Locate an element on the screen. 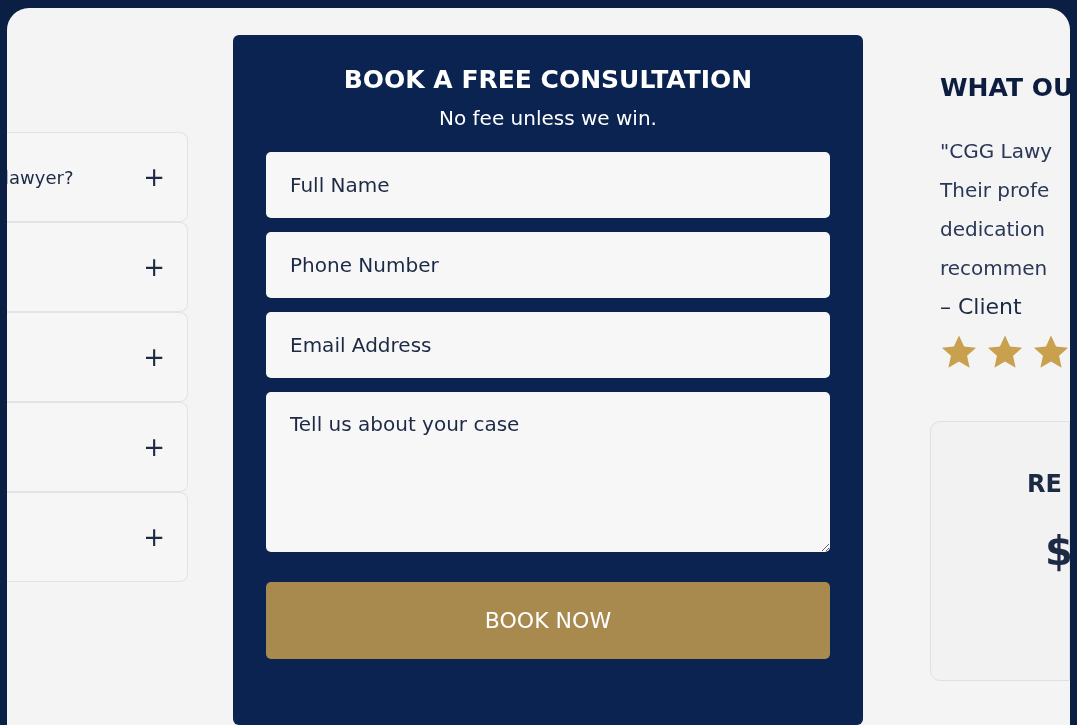 The image size is (1077, 725). textarea-field: Tell us about your case is located at coordinates (548, 472).